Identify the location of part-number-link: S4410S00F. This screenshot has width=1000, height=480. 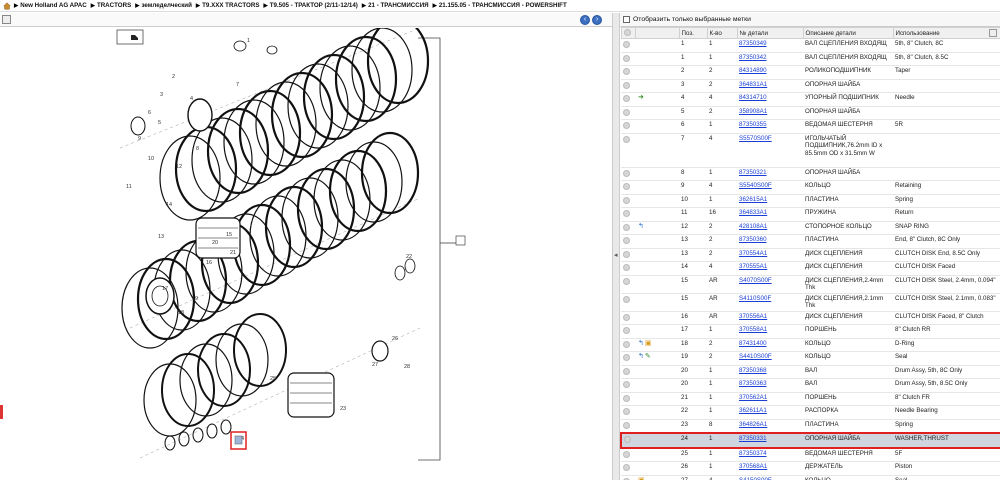
(755, 356).